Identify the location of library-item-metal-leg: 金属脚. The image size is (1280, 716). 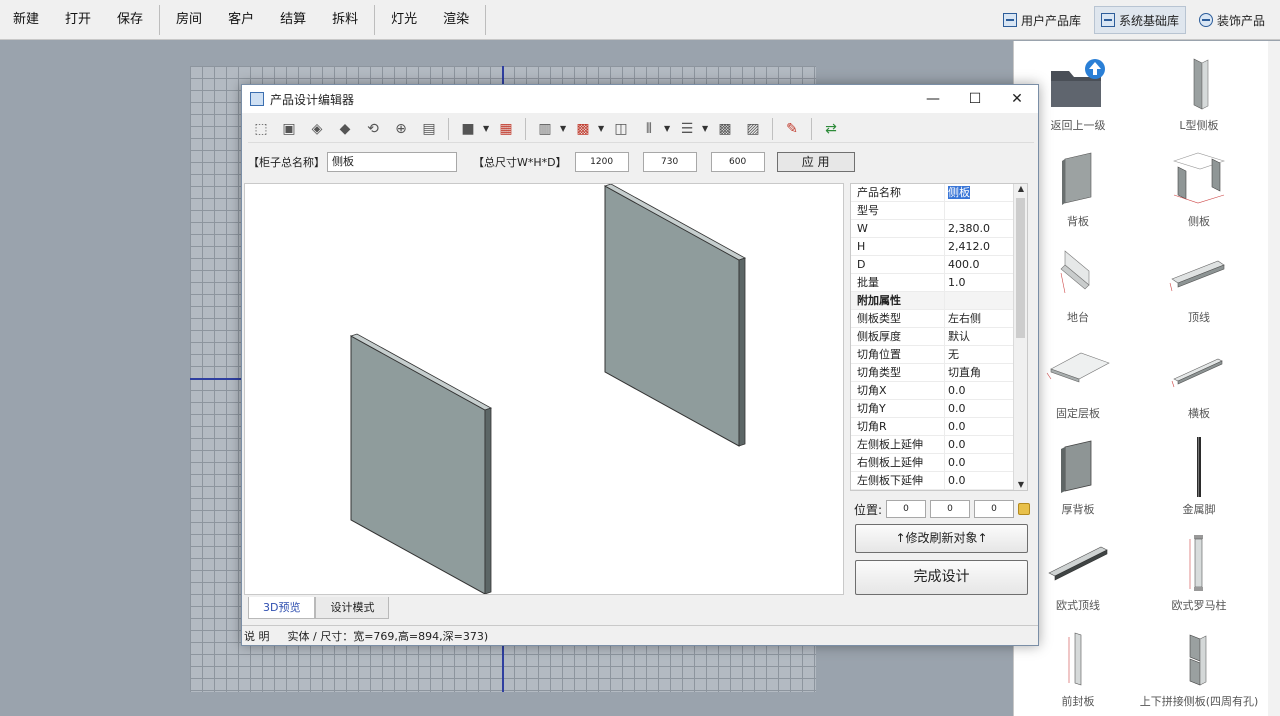
(1199, 479).